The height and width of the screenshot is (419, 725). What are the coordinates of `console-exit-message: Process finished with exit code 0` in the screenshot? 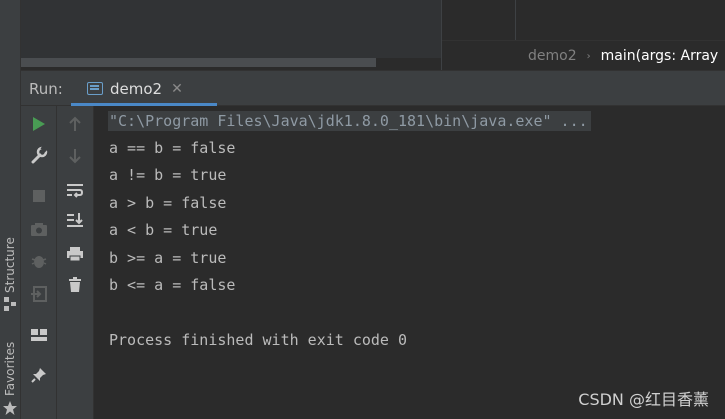 It's located at (258, 340).